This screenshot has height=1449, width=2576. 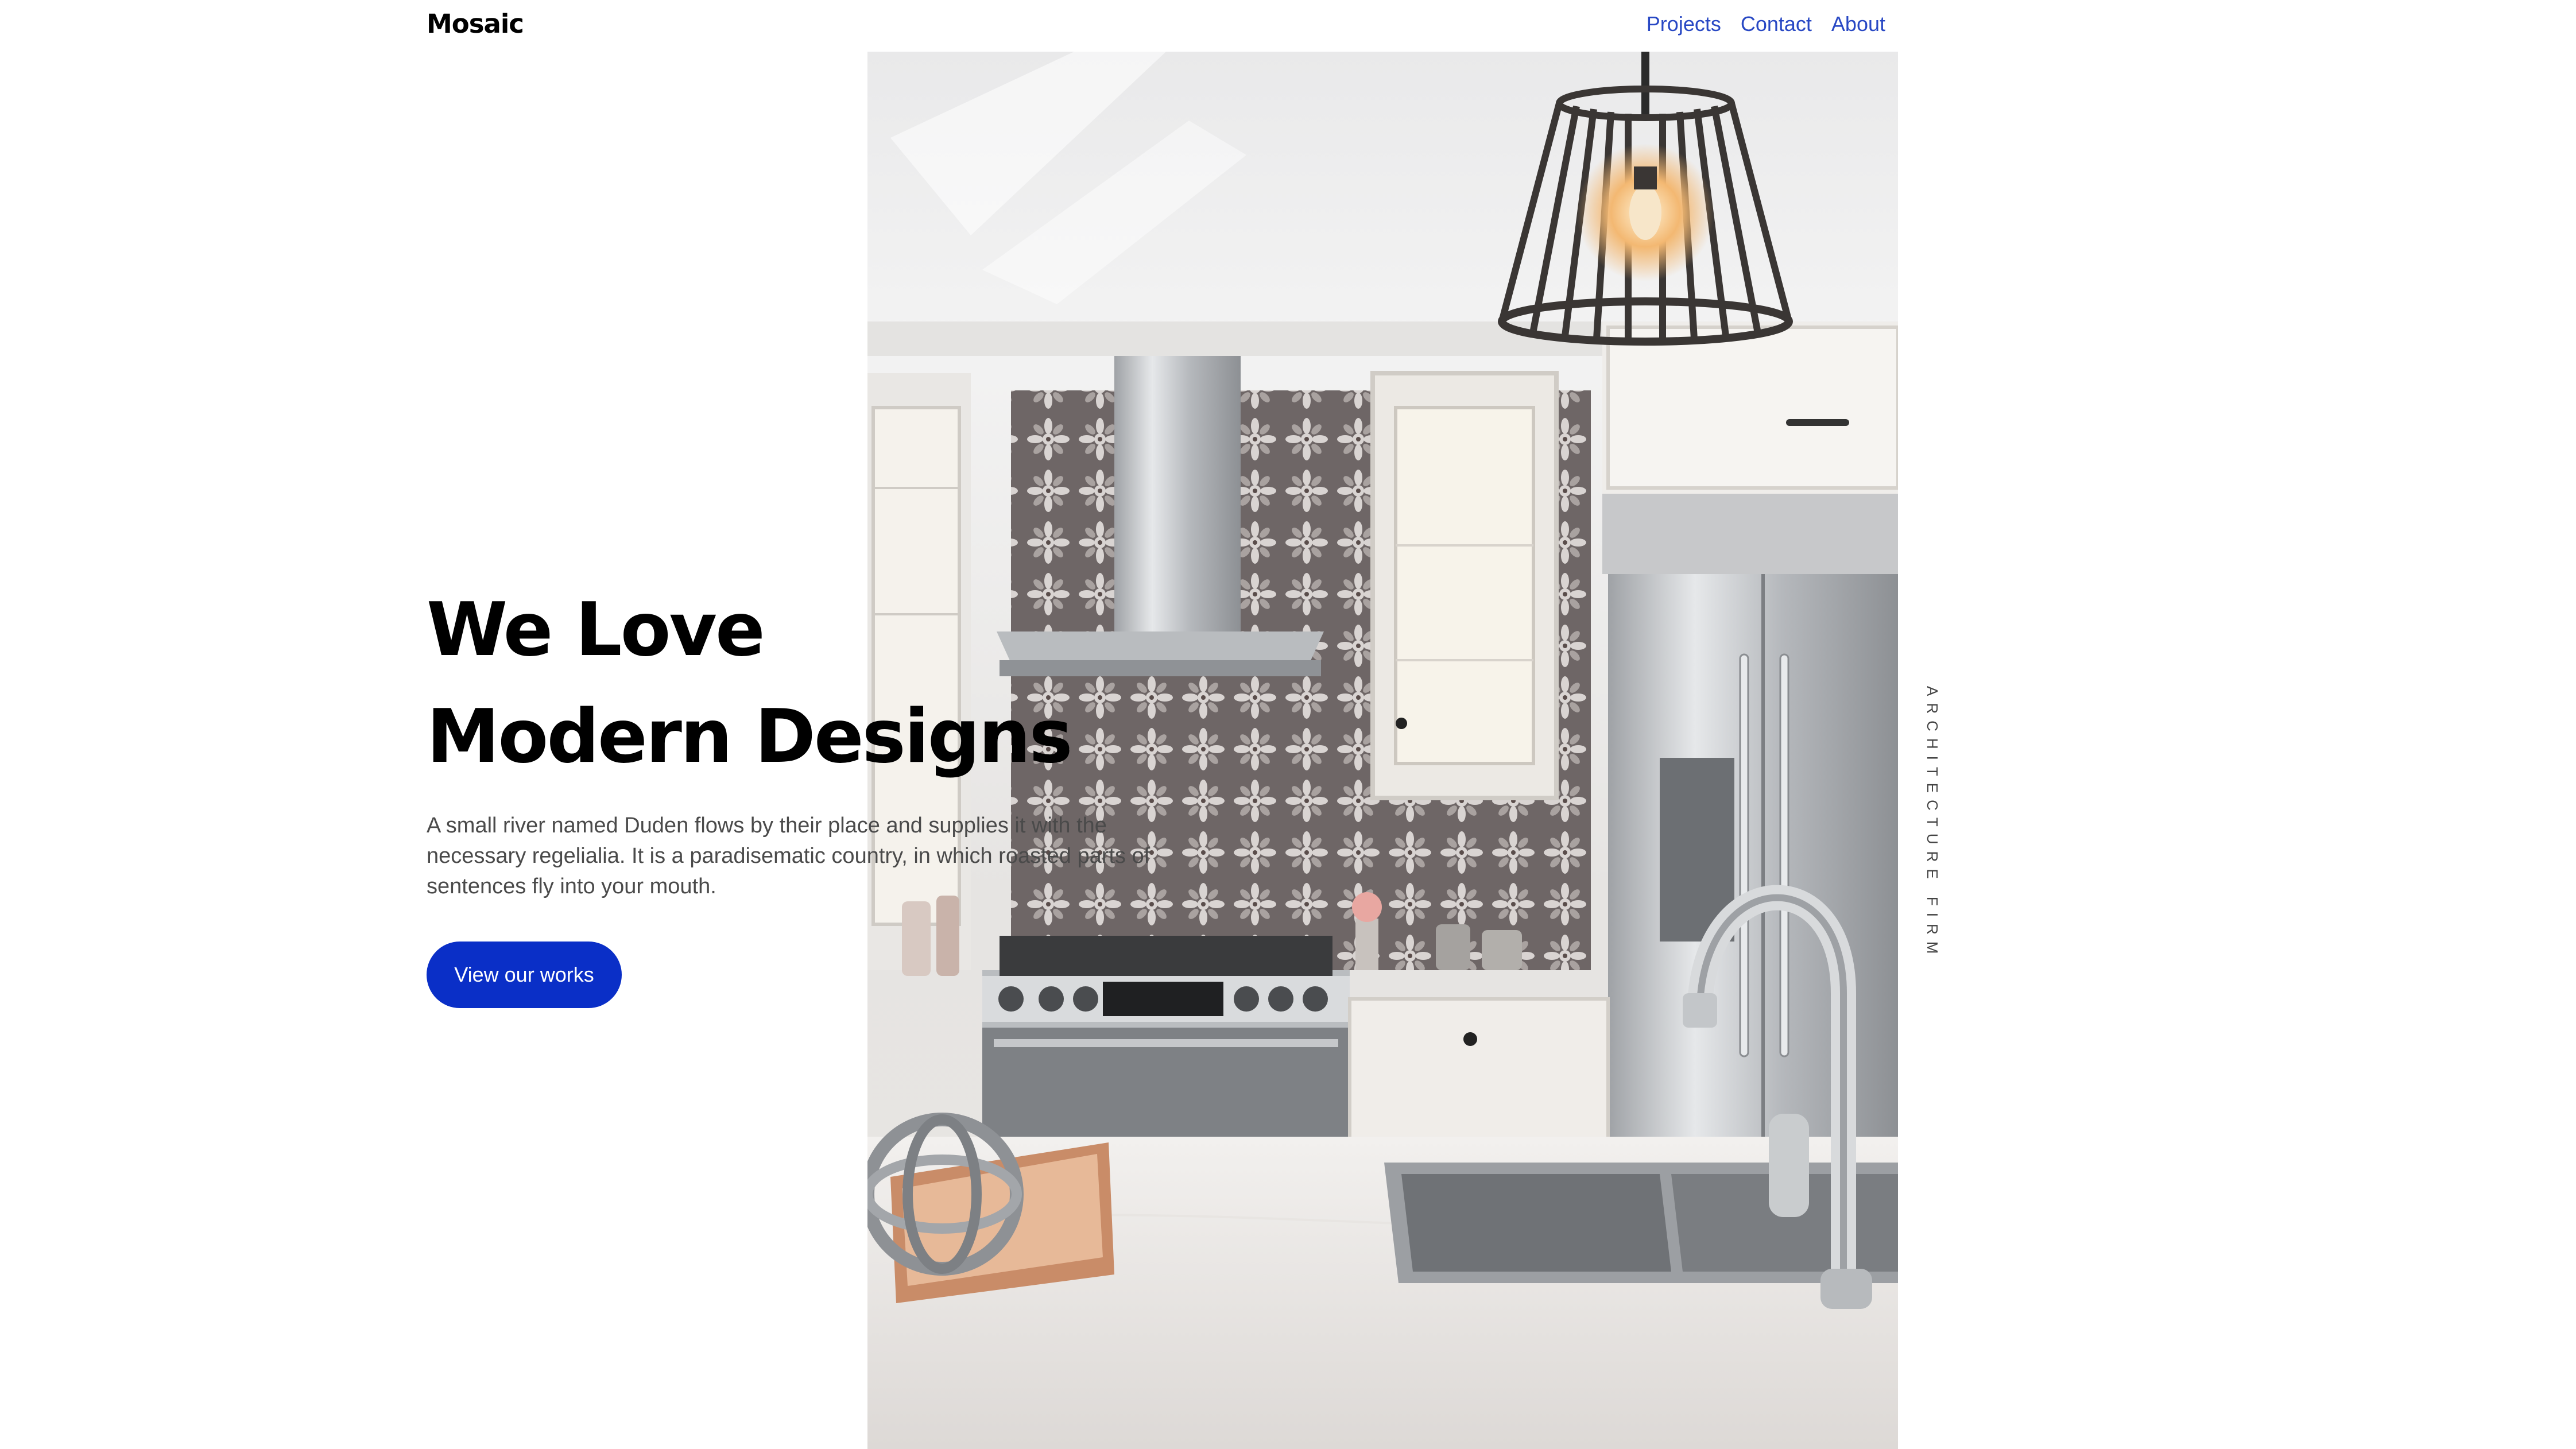 What do you see at coordinates (750, 737) in the screenshot?
I see `hero-title-line-2: Modern Designs` at bounding box center [750, 737].